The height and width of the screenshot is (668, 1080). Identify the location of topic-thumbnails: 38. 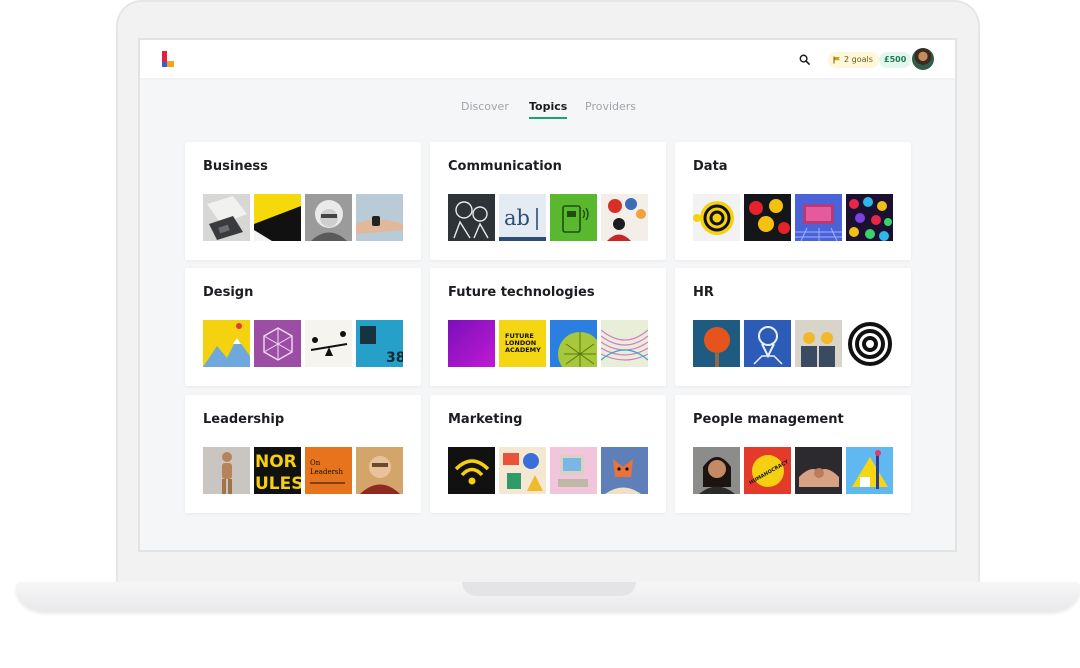
(303, 343).